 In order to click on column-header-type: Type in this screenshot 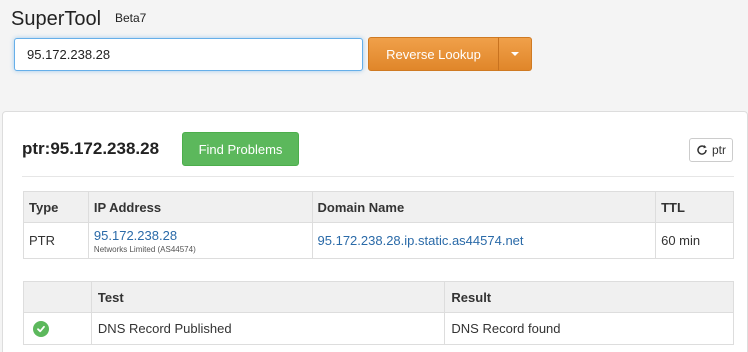, I will do `click(56, 207)`.